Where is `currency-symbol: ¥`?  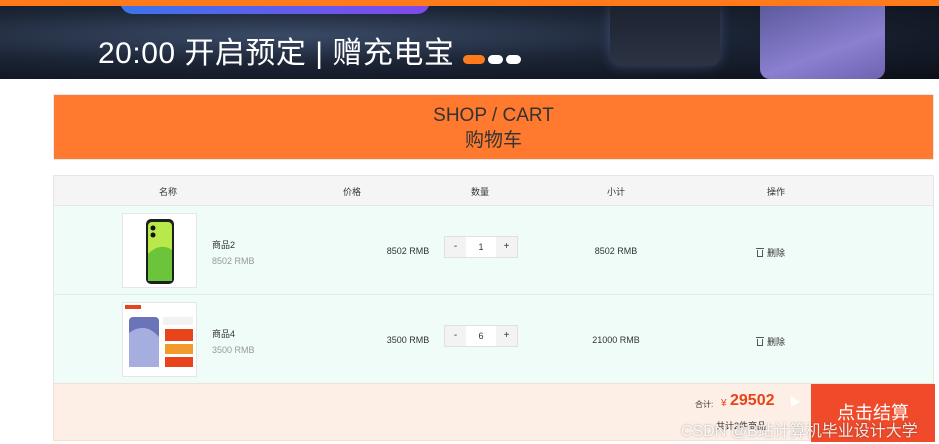
currency-symbol: ¥ is located at coordinates (724, 403).